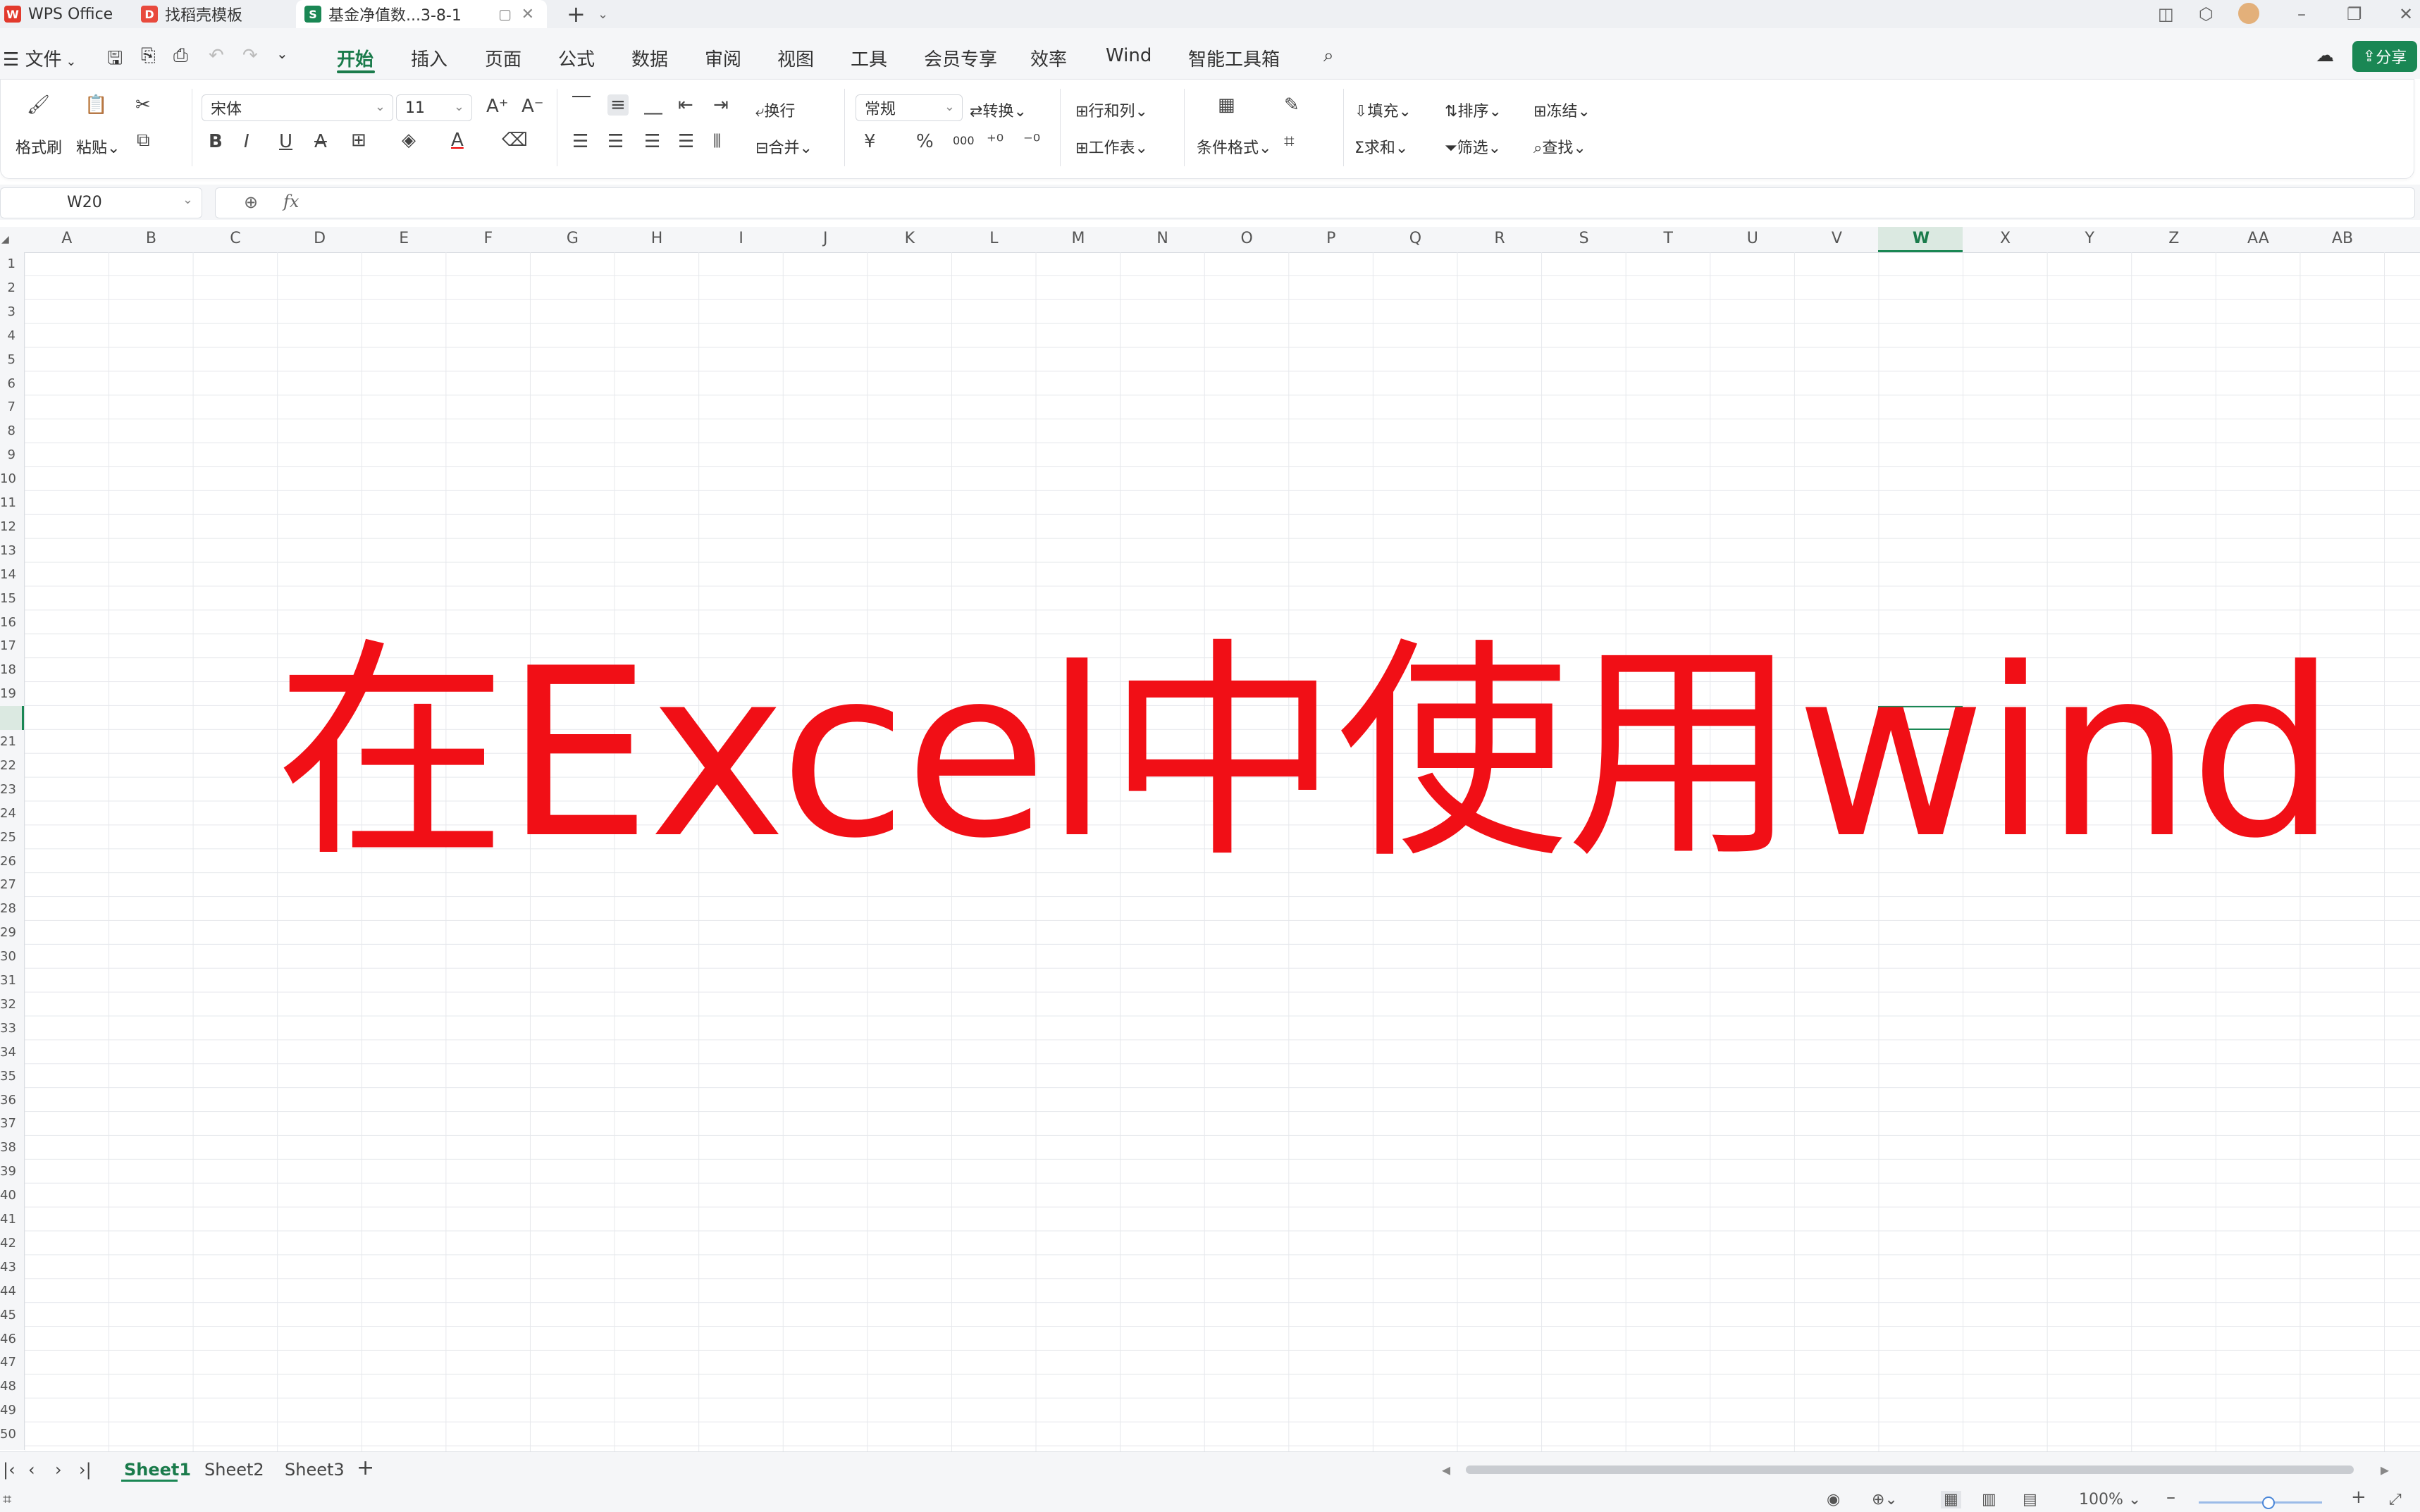 Image resolution: width=2420 pixels, height=1512 pixels. What do you see at coordinates (8, 430) in the screenshot?
I see `row-header: 8` at bounding box center [8, 430].